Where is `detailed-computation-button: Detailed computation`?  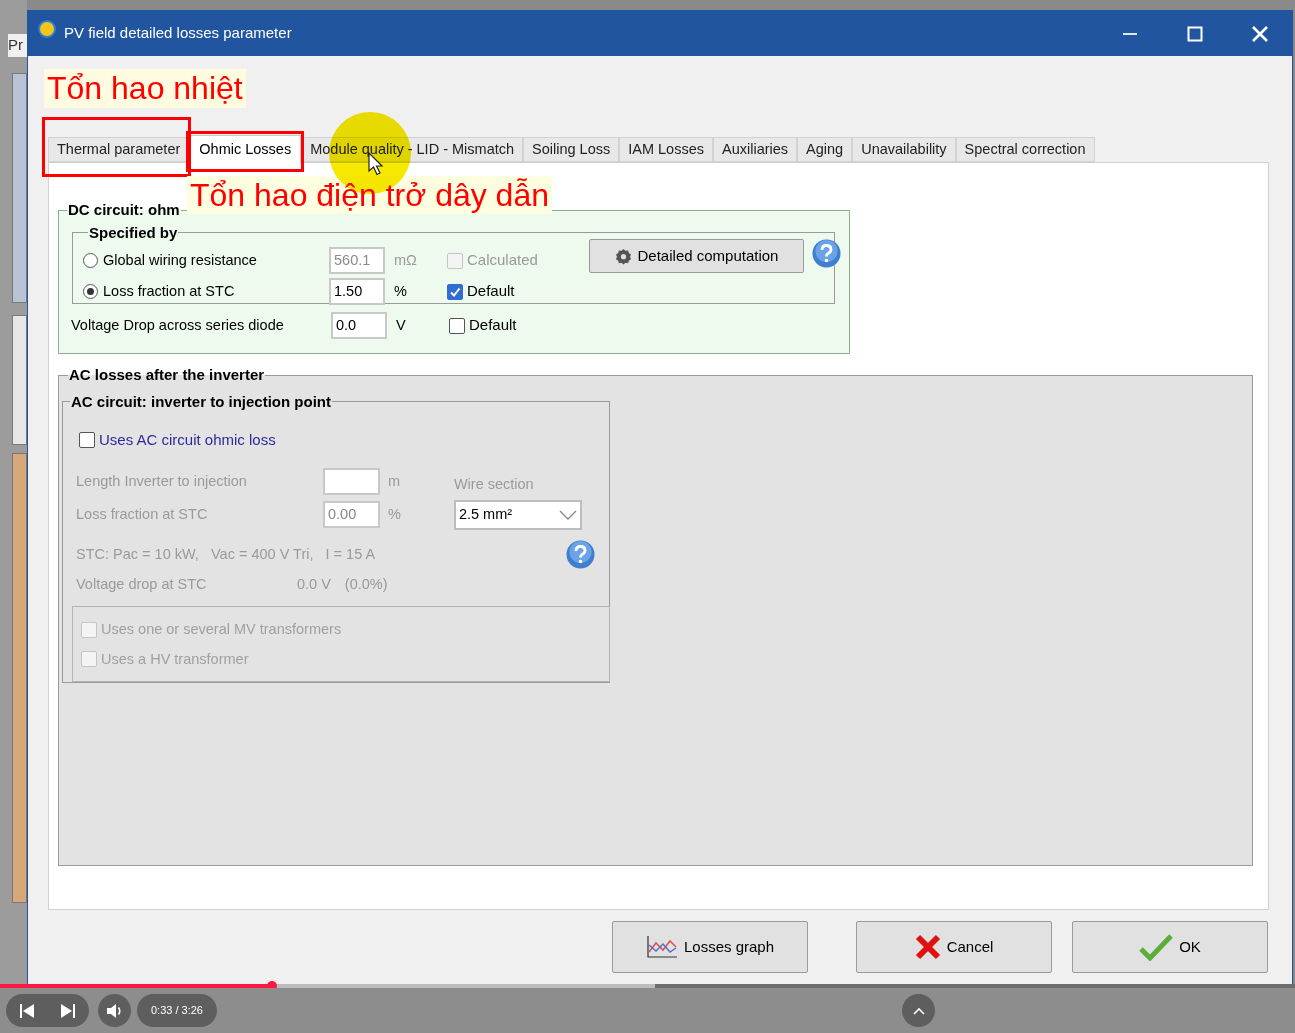
detailed-computation-button: Detailed computation is located at coordinates (696, 256).